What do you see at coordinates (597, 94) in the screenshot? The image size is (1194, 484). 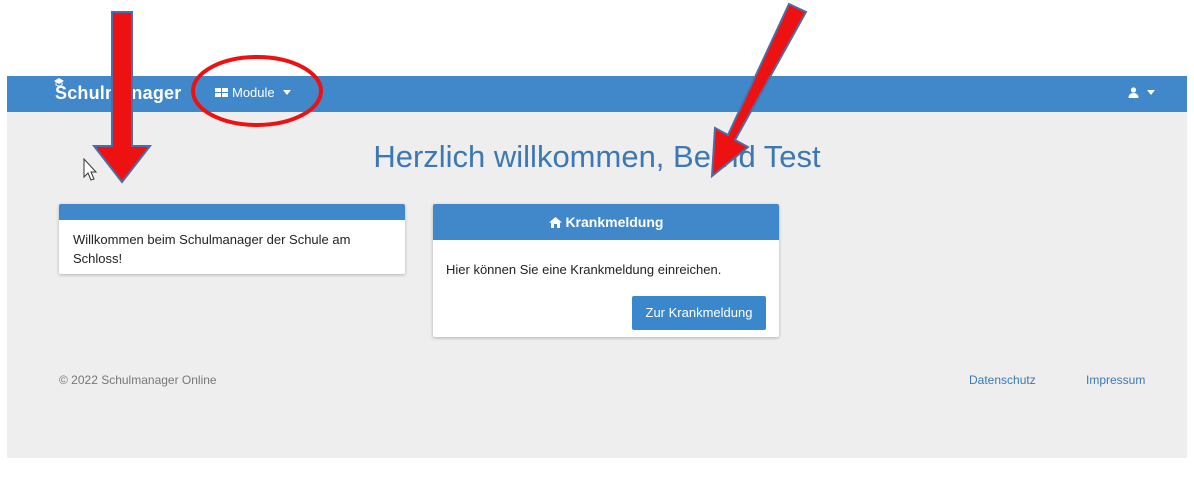 I see `navbar: Schulmanager Module` at bounding box center [597, 94].